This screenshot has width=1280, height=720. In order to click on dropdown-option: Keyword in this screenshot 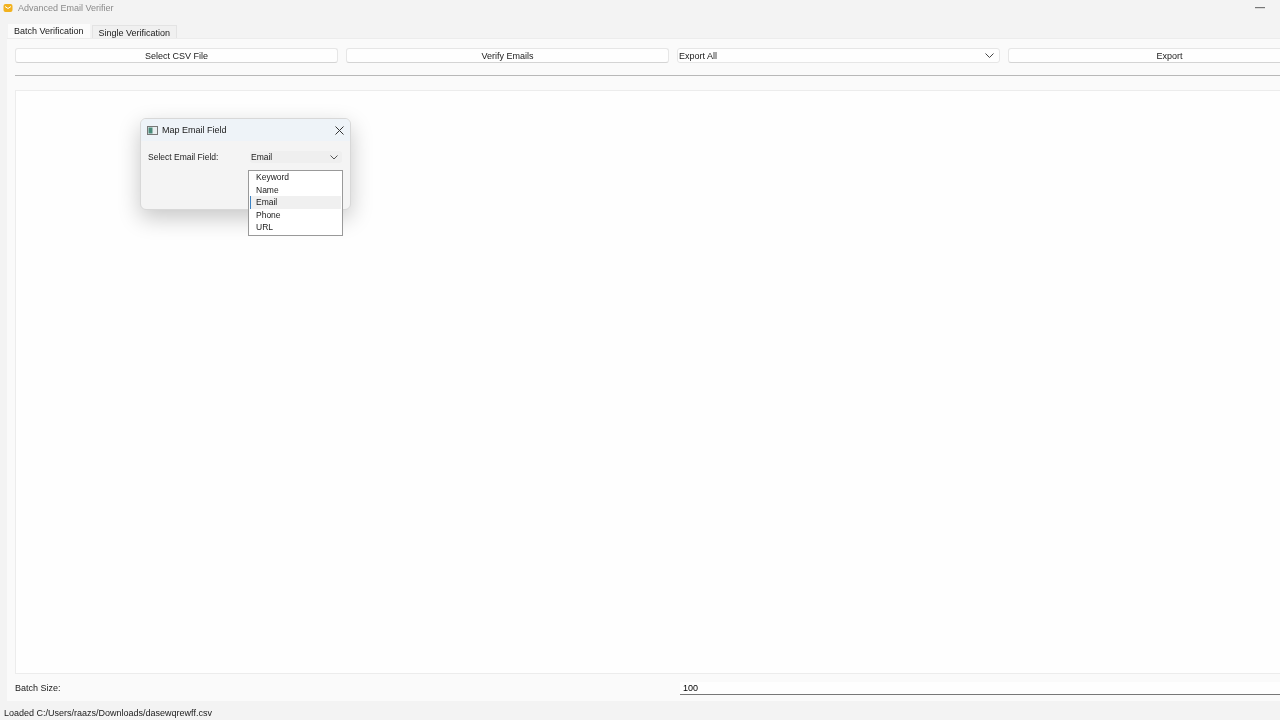, I will do `click(295, 177)`.